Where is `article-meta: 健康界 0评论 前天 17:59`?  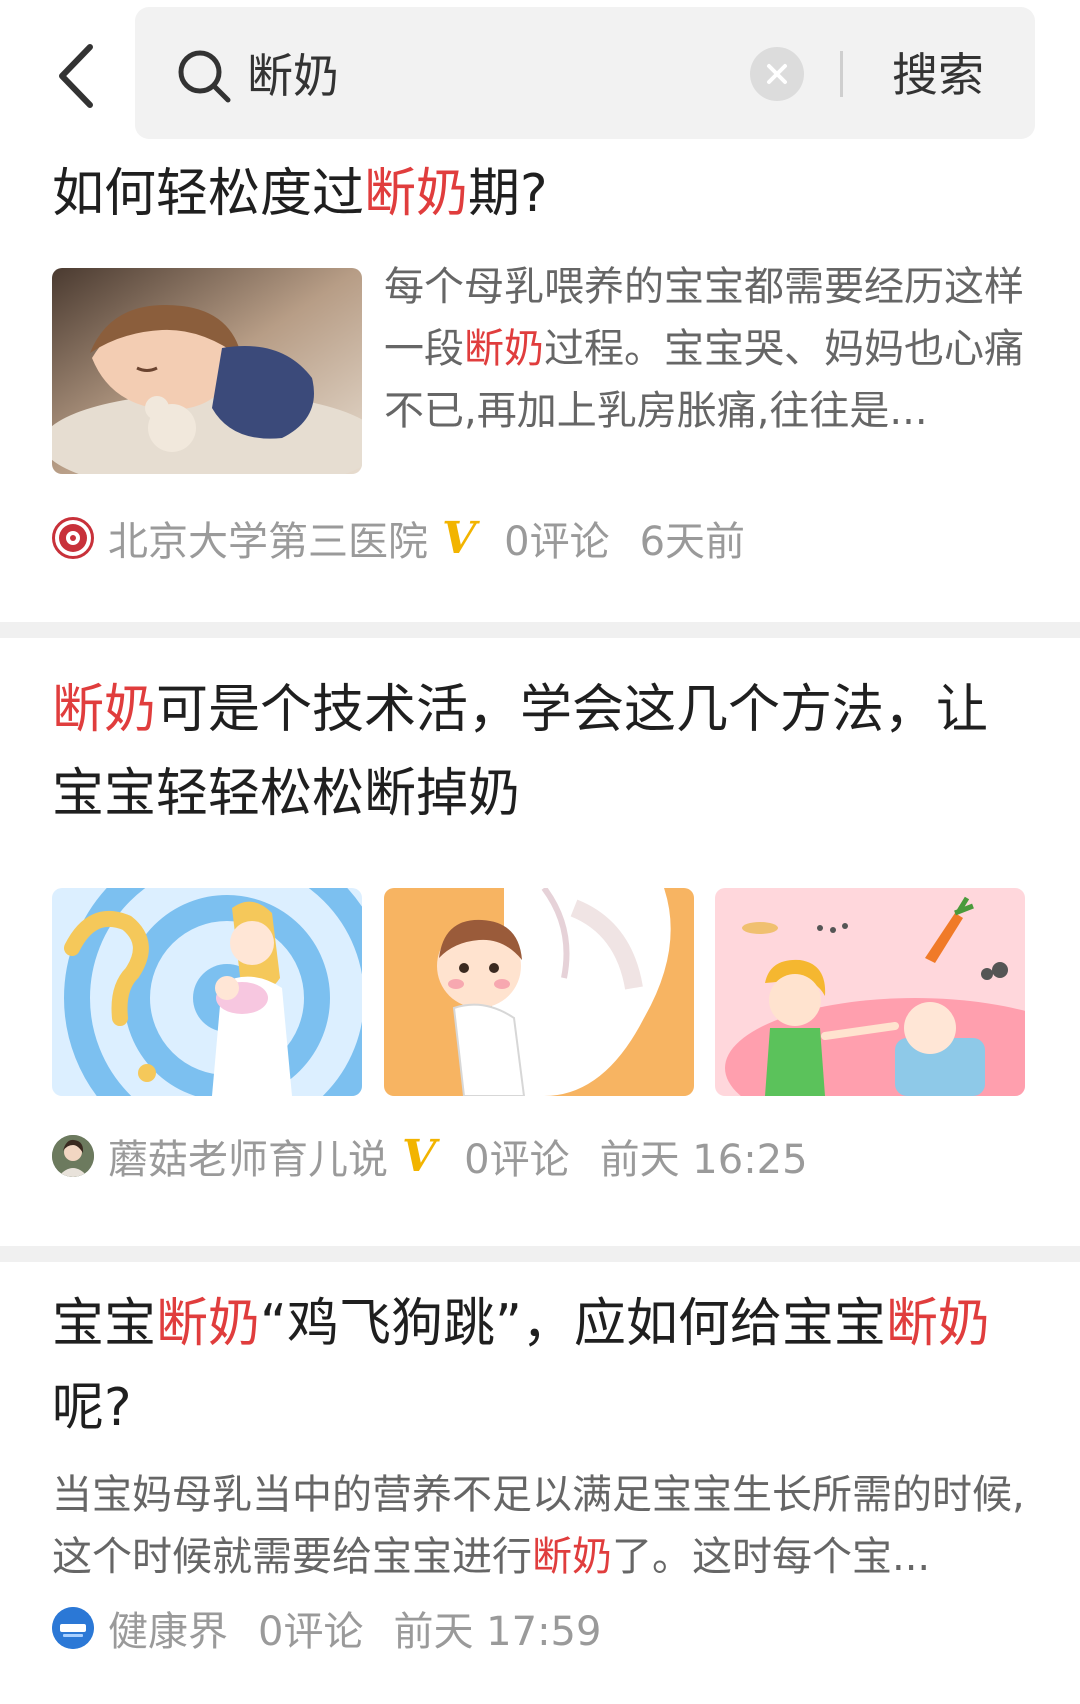 article-meta: 健康界 0评论 前天 17:59 is located at coordinates (326, 1628).